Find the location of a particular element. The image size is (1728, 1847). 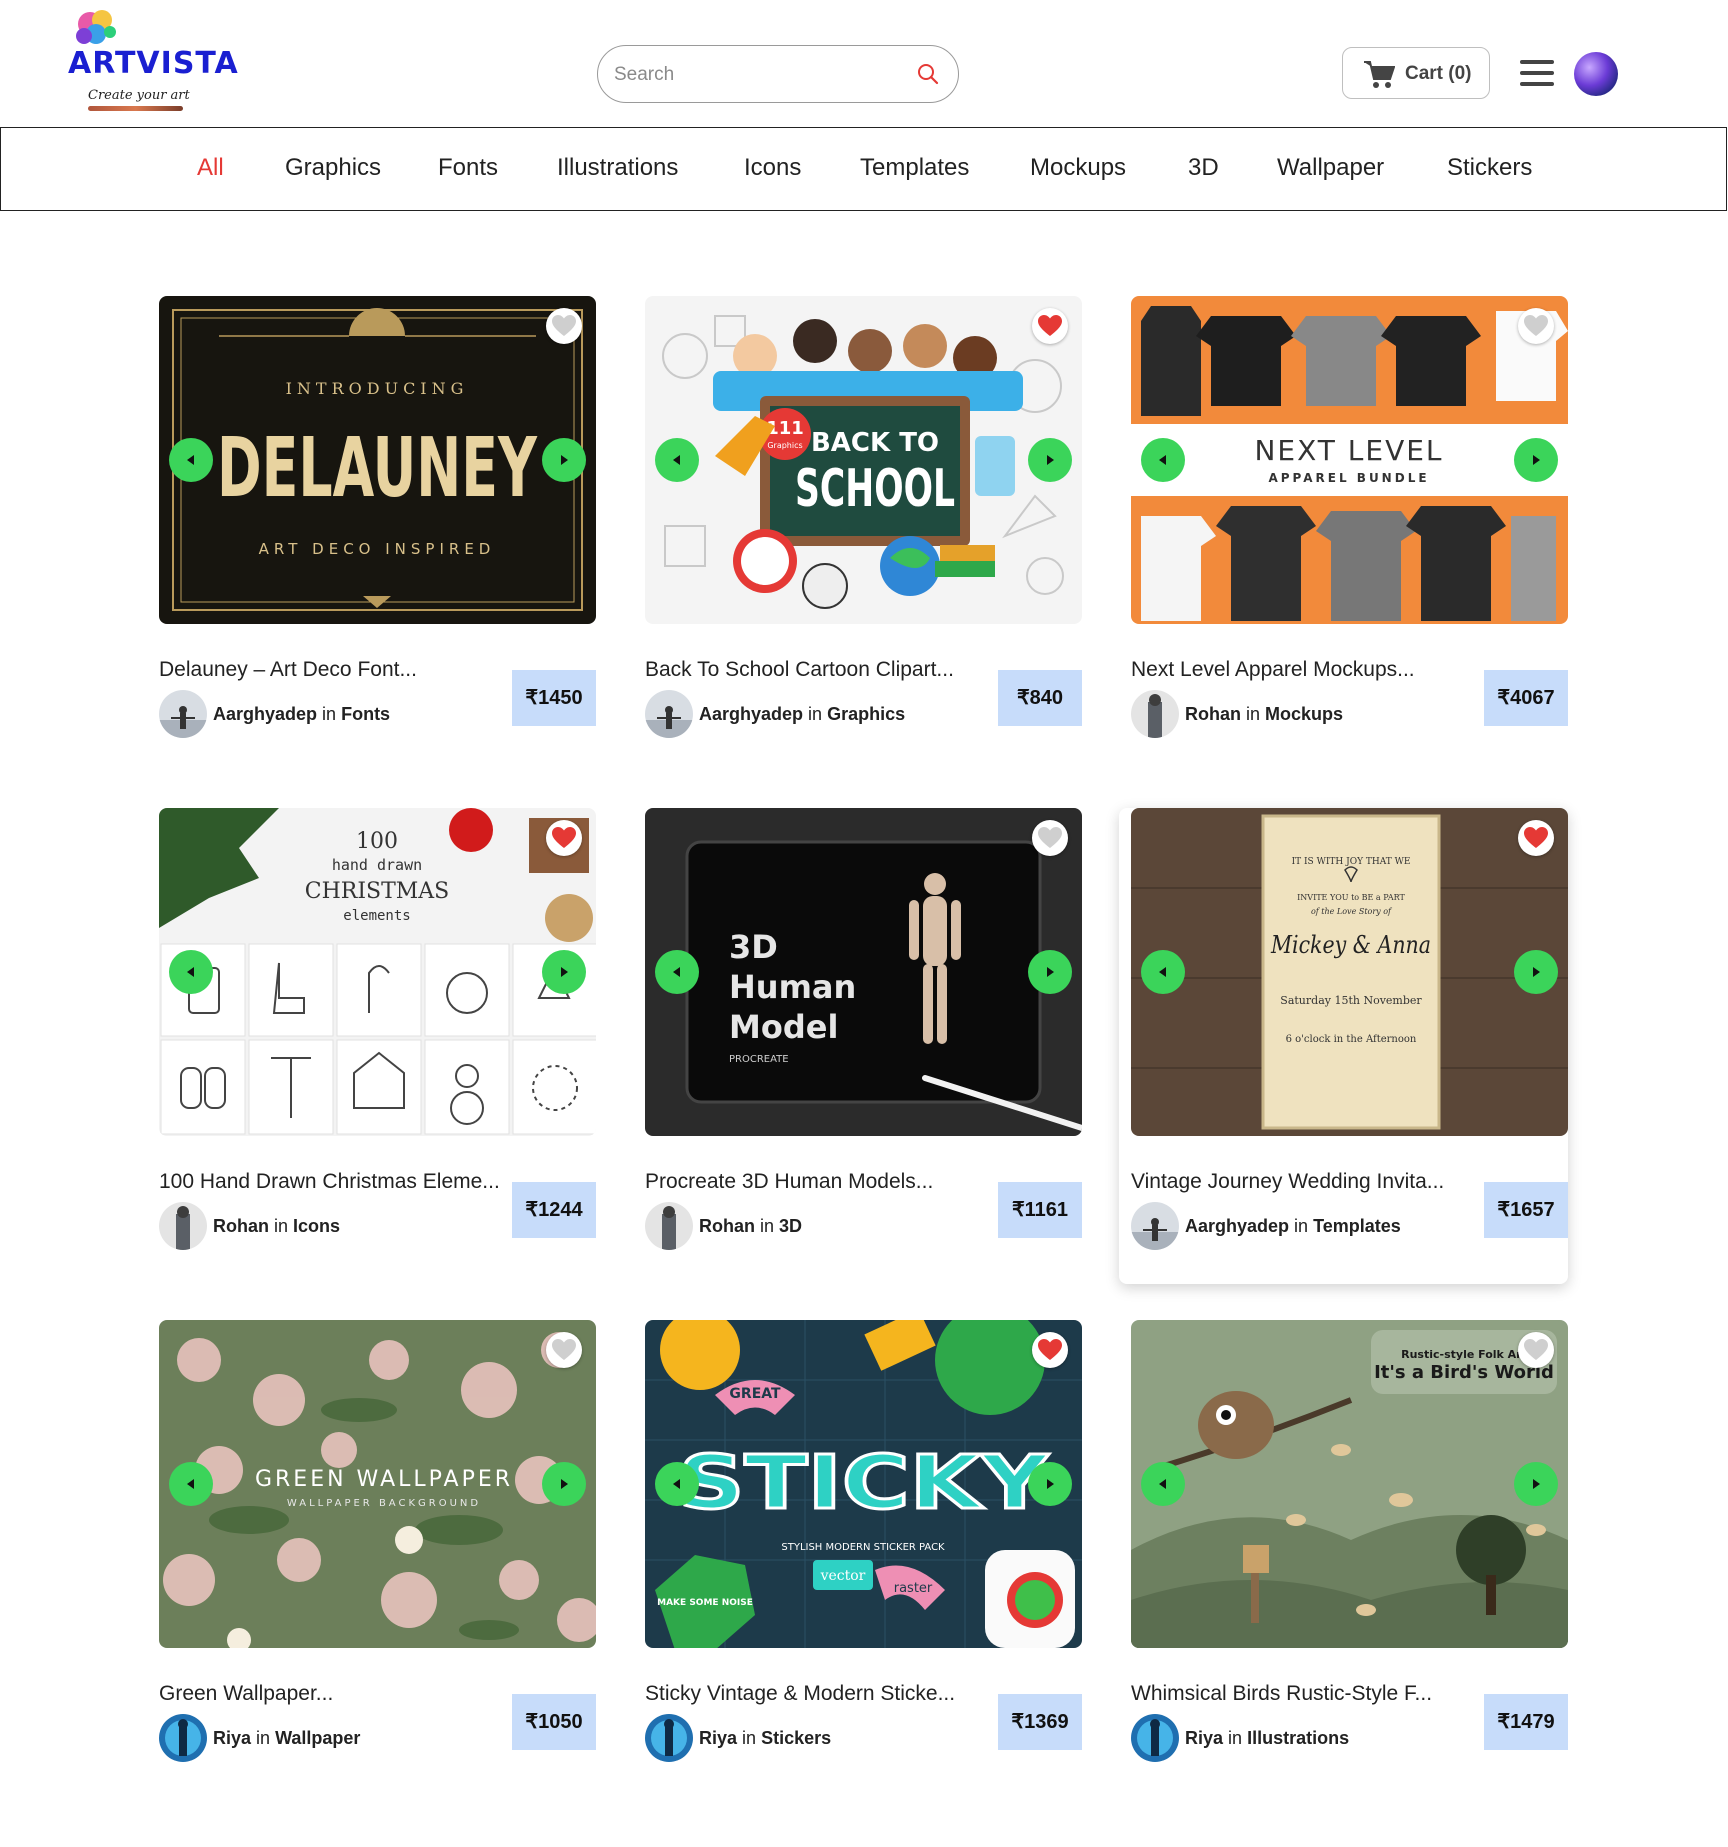

product-image: GREEN WALLPAPER WALLPAPER BACKGROUND is located at coordinates (377, 1484).